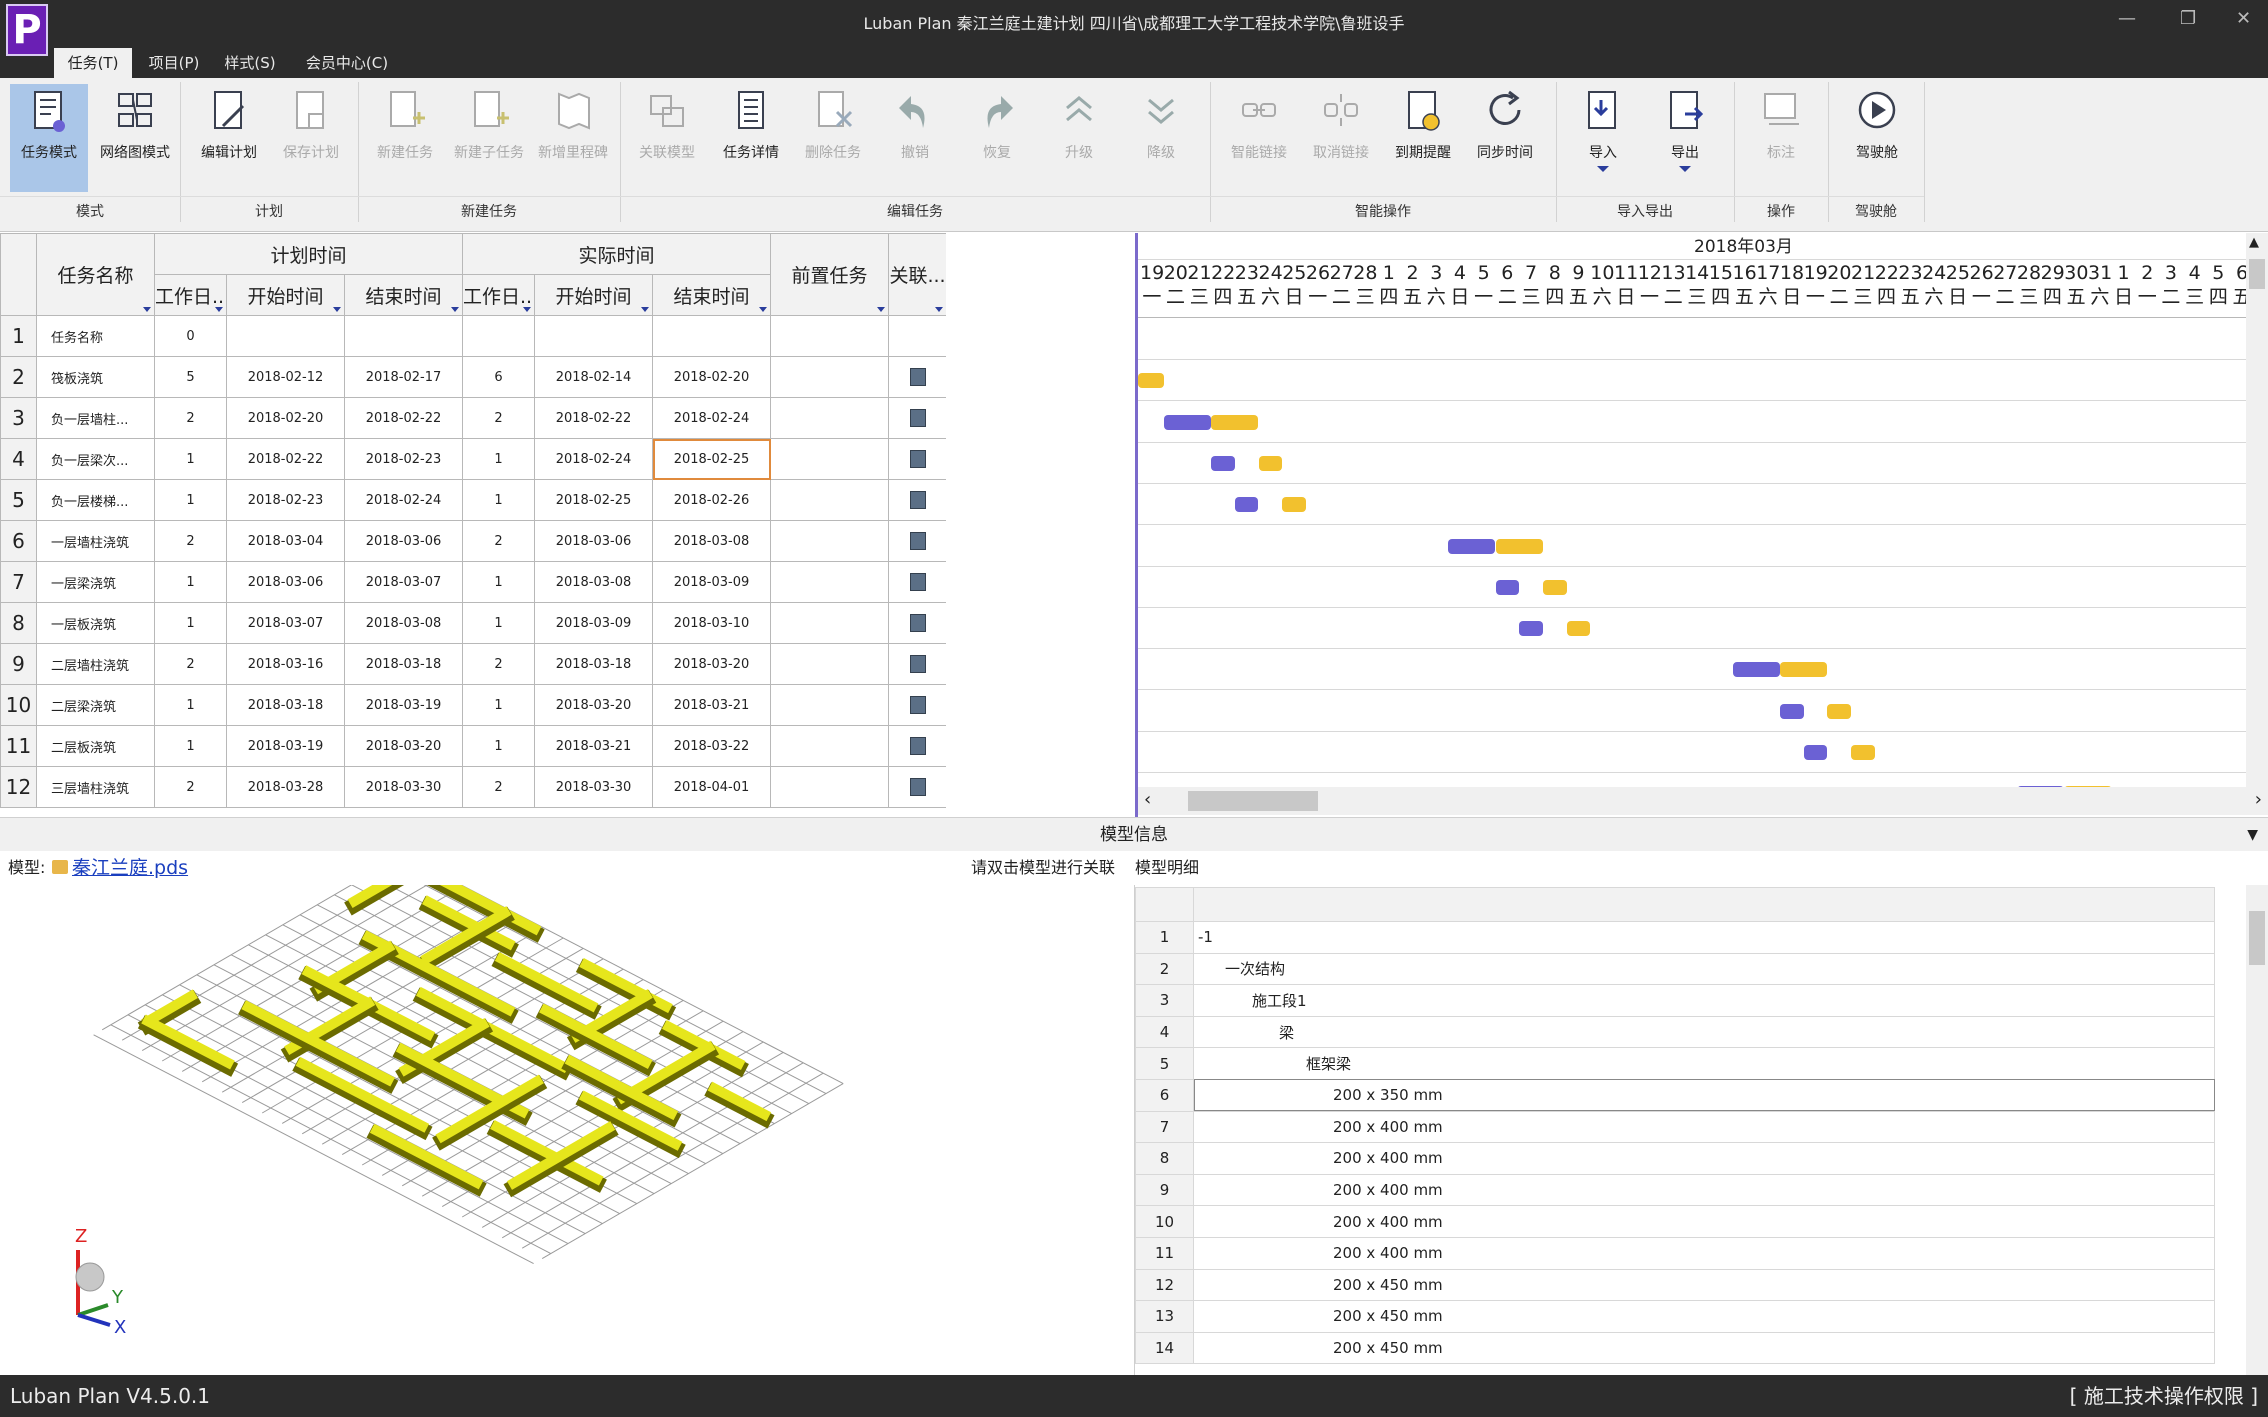 This screenshot has height=1417, width=2268. What do you see at coordinates (1704, 1095) in the screenshot?
I see `tree-node-label: 200 x 350 mm` at bounding box center [1704, 1095].